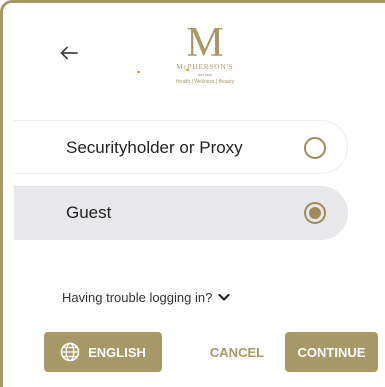 This screenshot has height=387, width=385. What do you see at coordinates (205, 82) in the screenshot?
I see `logo-tagline: Health | Wellness | Beauty` at bounding box center [205, 82].